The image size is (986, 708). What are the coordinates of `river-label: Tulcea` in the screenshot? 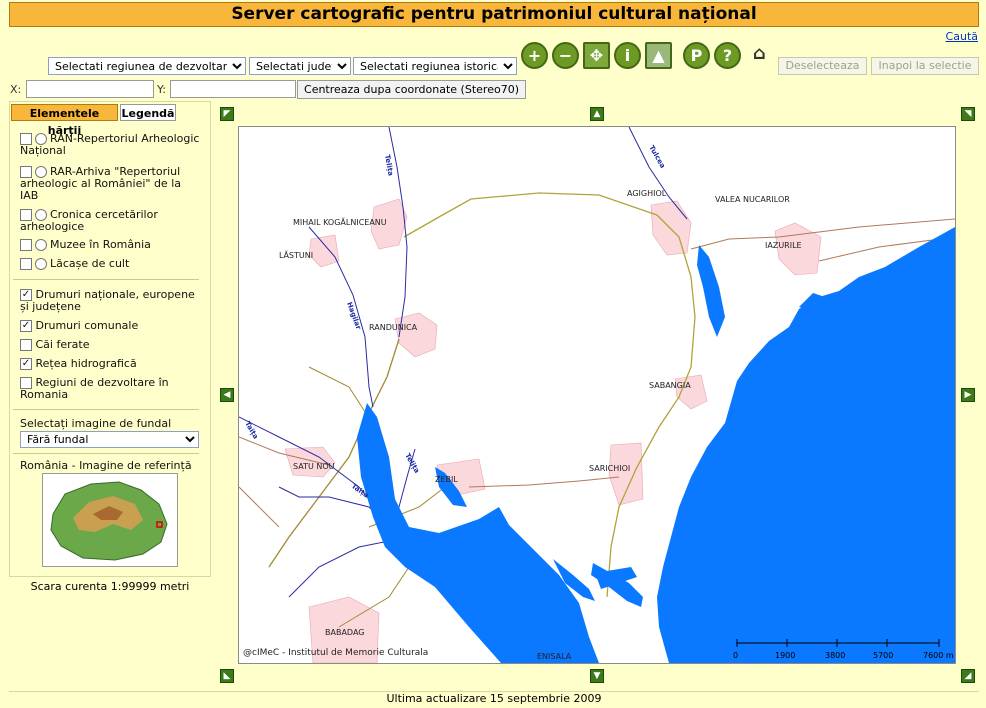 It's located at (657, 157).